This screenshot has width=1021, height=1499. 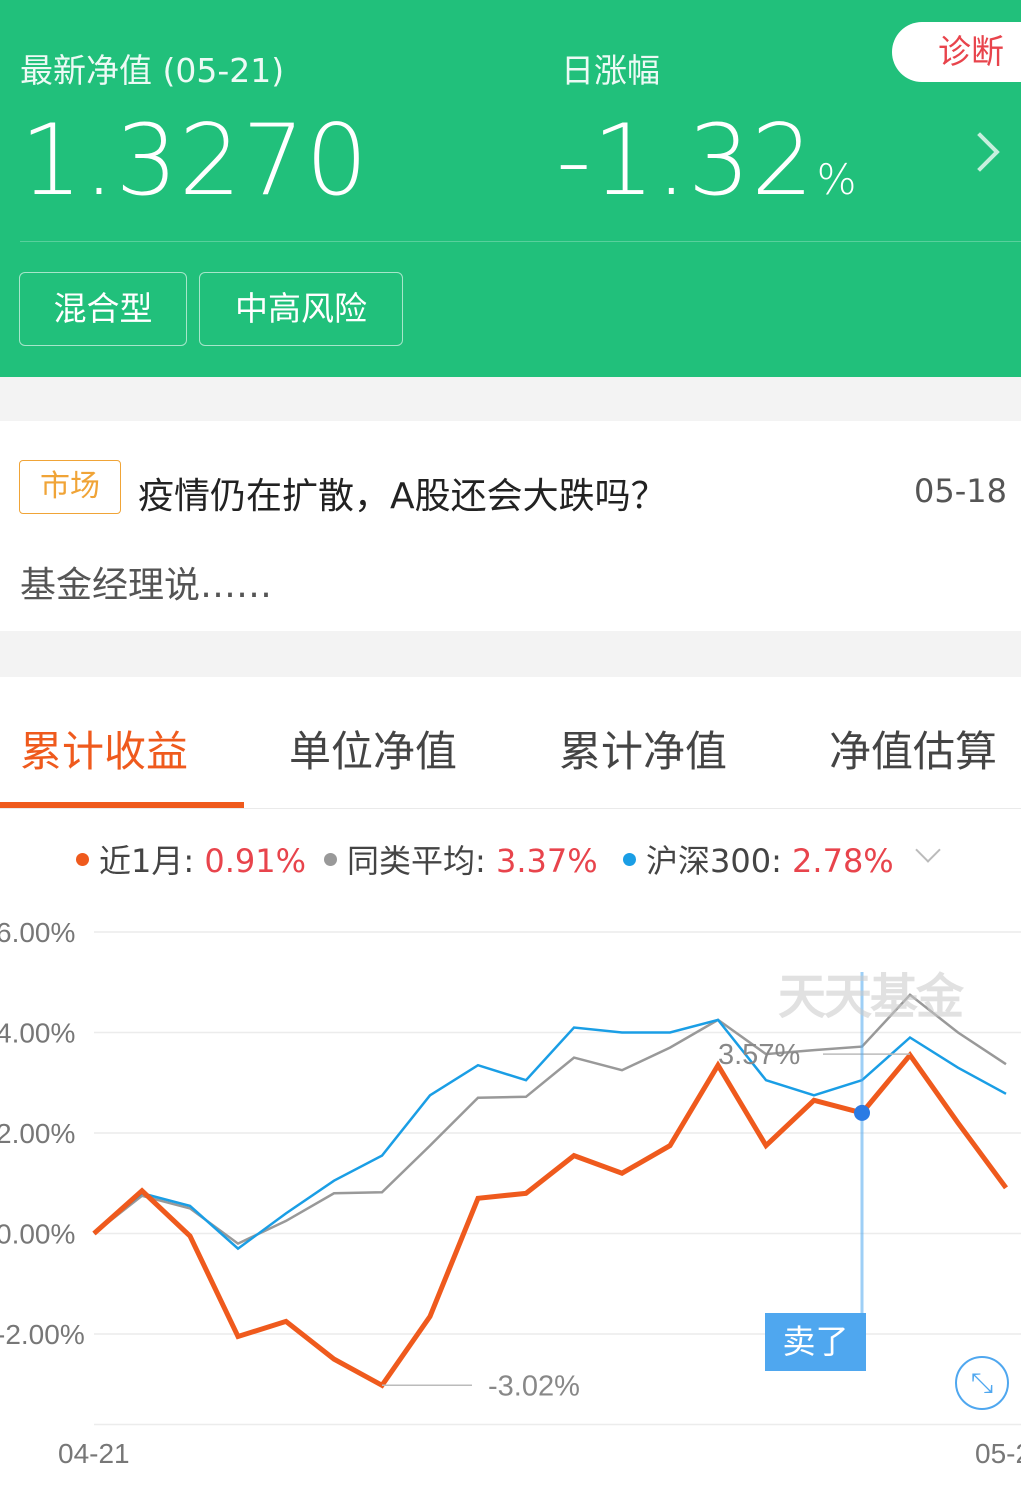 What do you see at coordinates (37, 1133) in the screenshot?
I see `y-tick-label: 2.00%` at bounding box center [37, 1133].